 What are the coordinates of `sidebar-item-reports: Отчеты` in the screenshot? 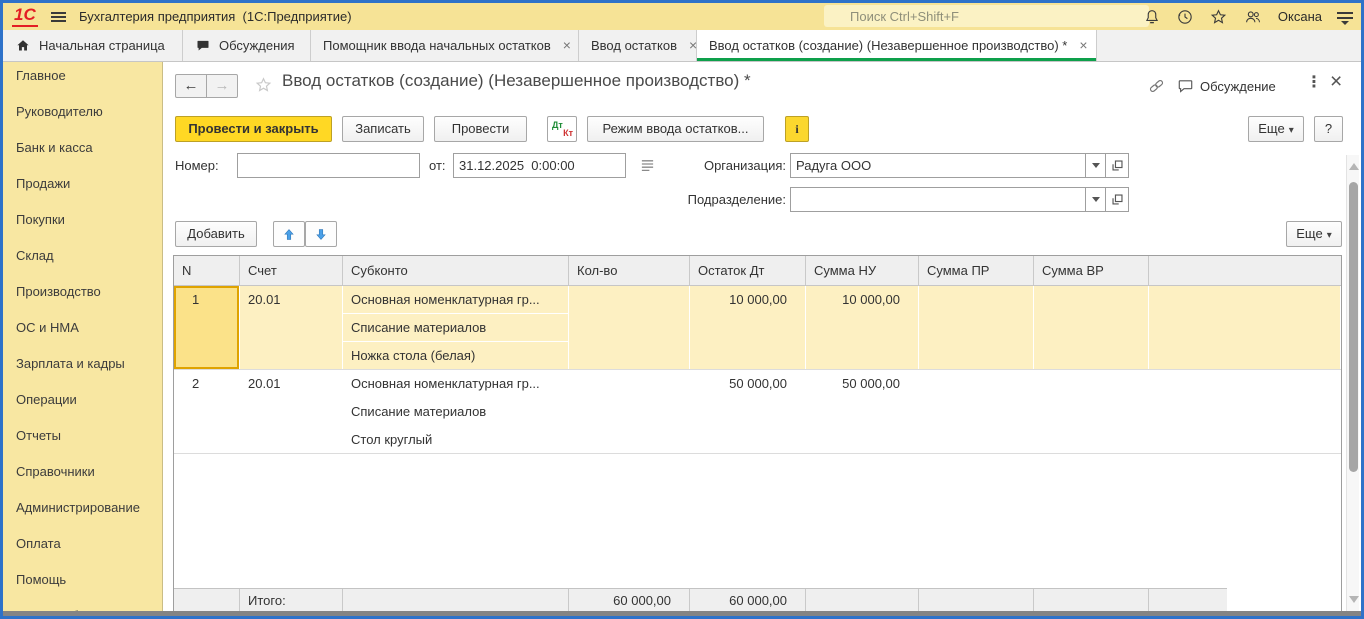 It's located at (82, 436).